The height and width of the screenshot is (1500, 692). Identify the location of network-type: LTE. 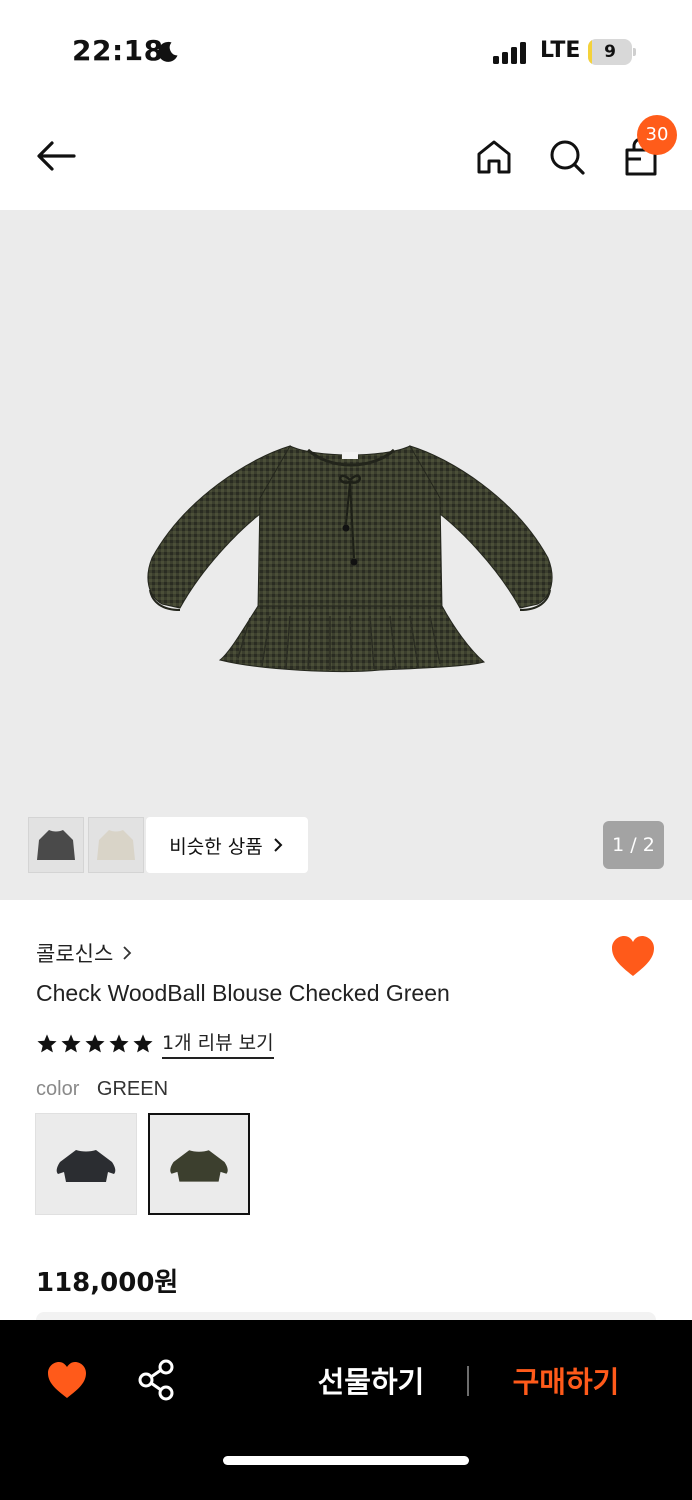
(560, 50).